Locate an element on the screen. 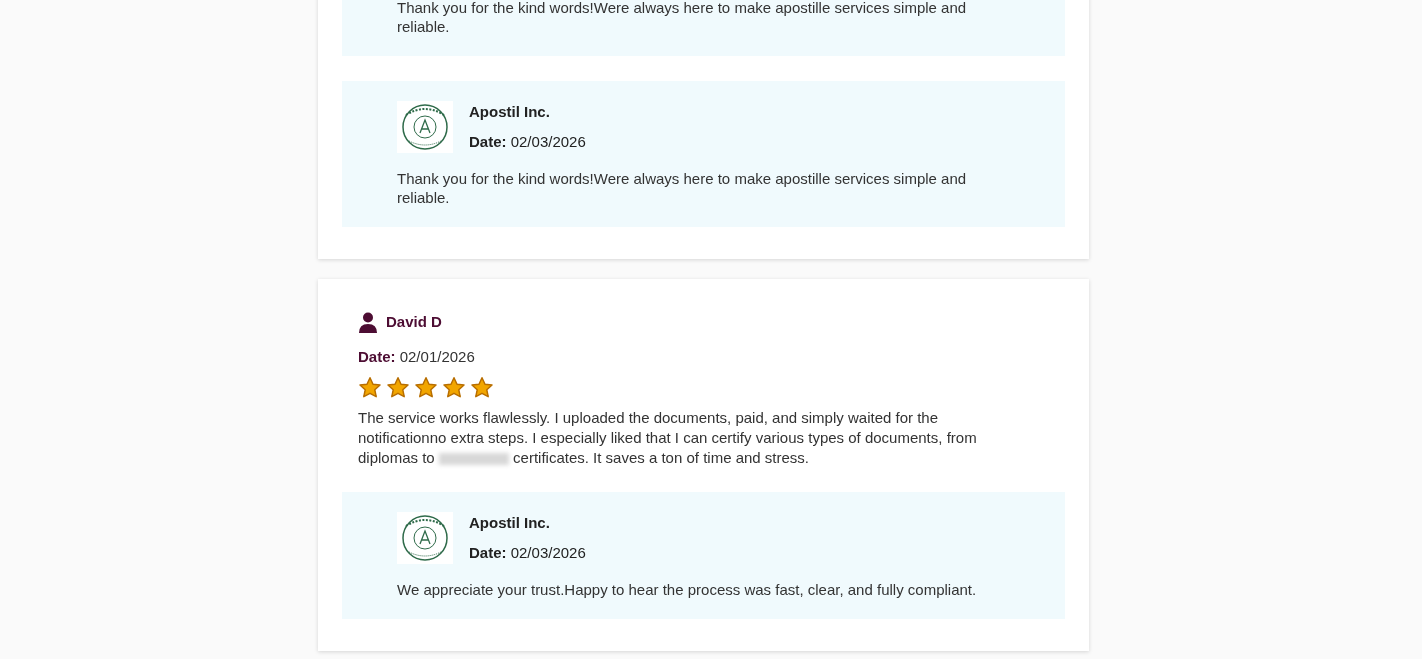  redacted-mark is located at coordinates (473, 459).